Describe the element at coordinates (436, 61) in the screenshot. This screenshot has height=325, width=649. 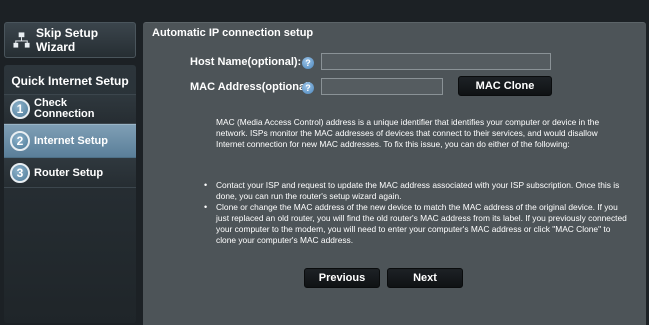
I see `host-name-input` at that location.